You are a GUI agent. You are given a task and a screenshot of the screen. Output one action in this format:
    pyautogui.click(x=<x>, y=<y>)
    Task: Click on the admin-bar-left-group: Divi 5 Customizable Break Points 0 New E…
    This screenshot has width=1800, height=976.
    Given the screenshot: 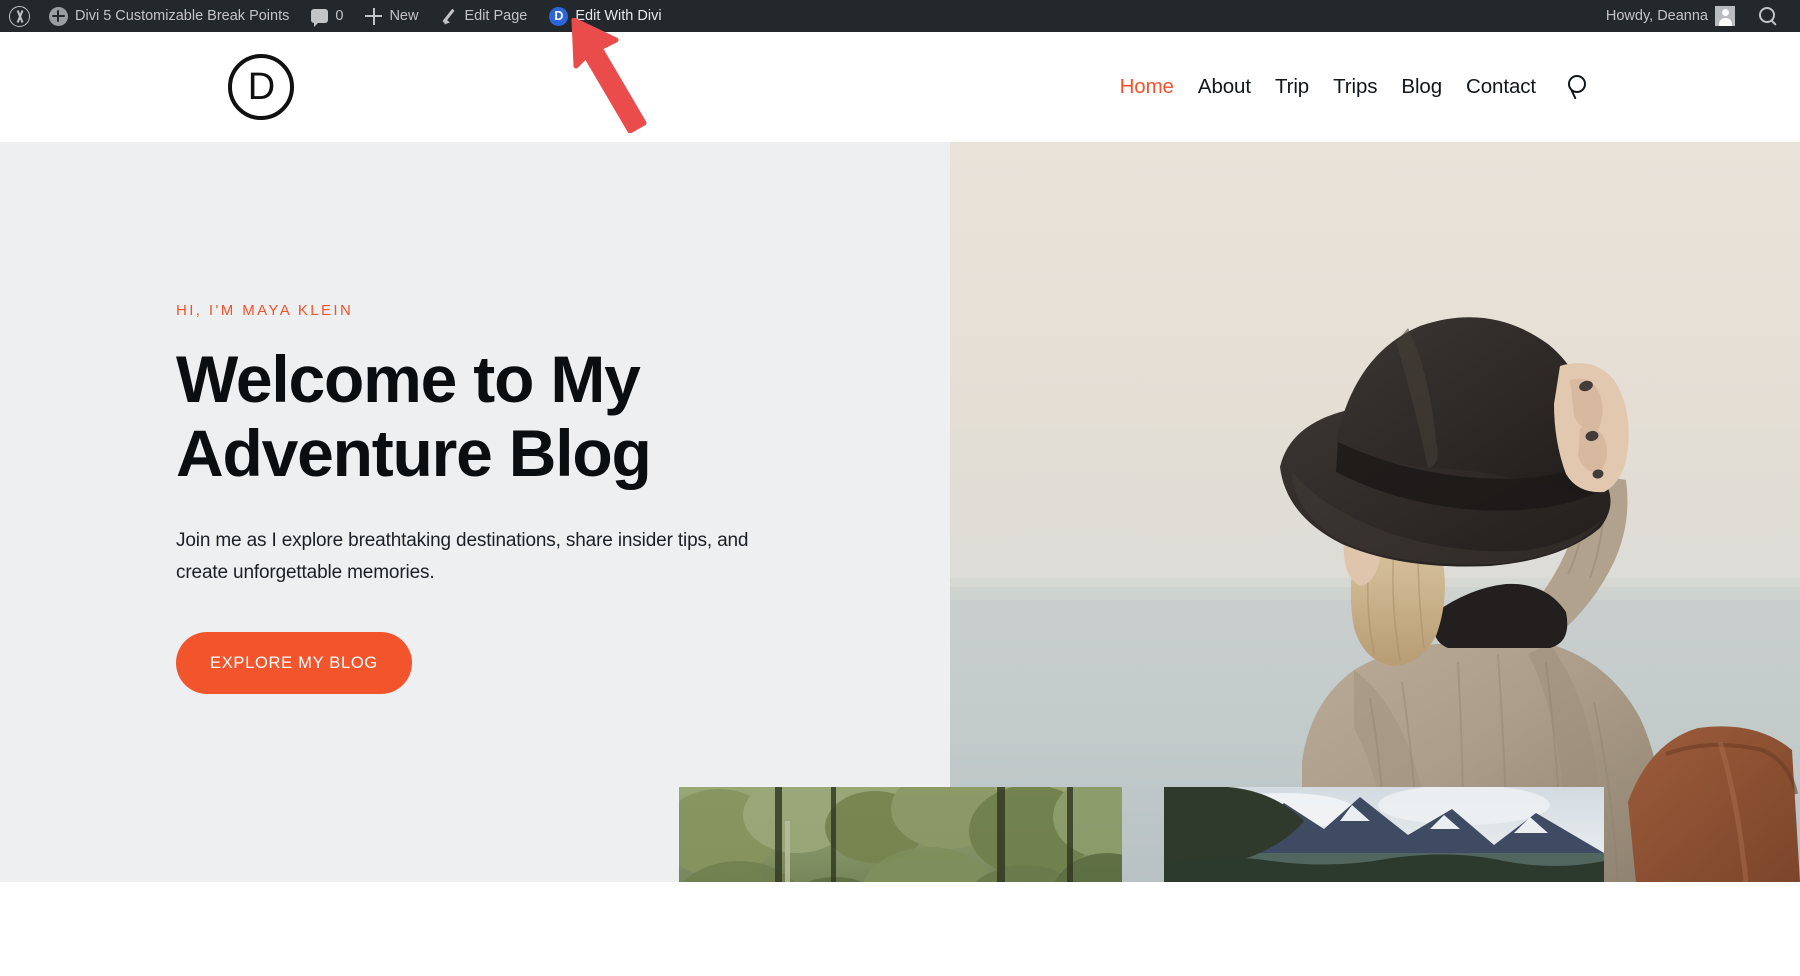 What is the action you would take?
    pyautogui.click(x=336, y=16)
    